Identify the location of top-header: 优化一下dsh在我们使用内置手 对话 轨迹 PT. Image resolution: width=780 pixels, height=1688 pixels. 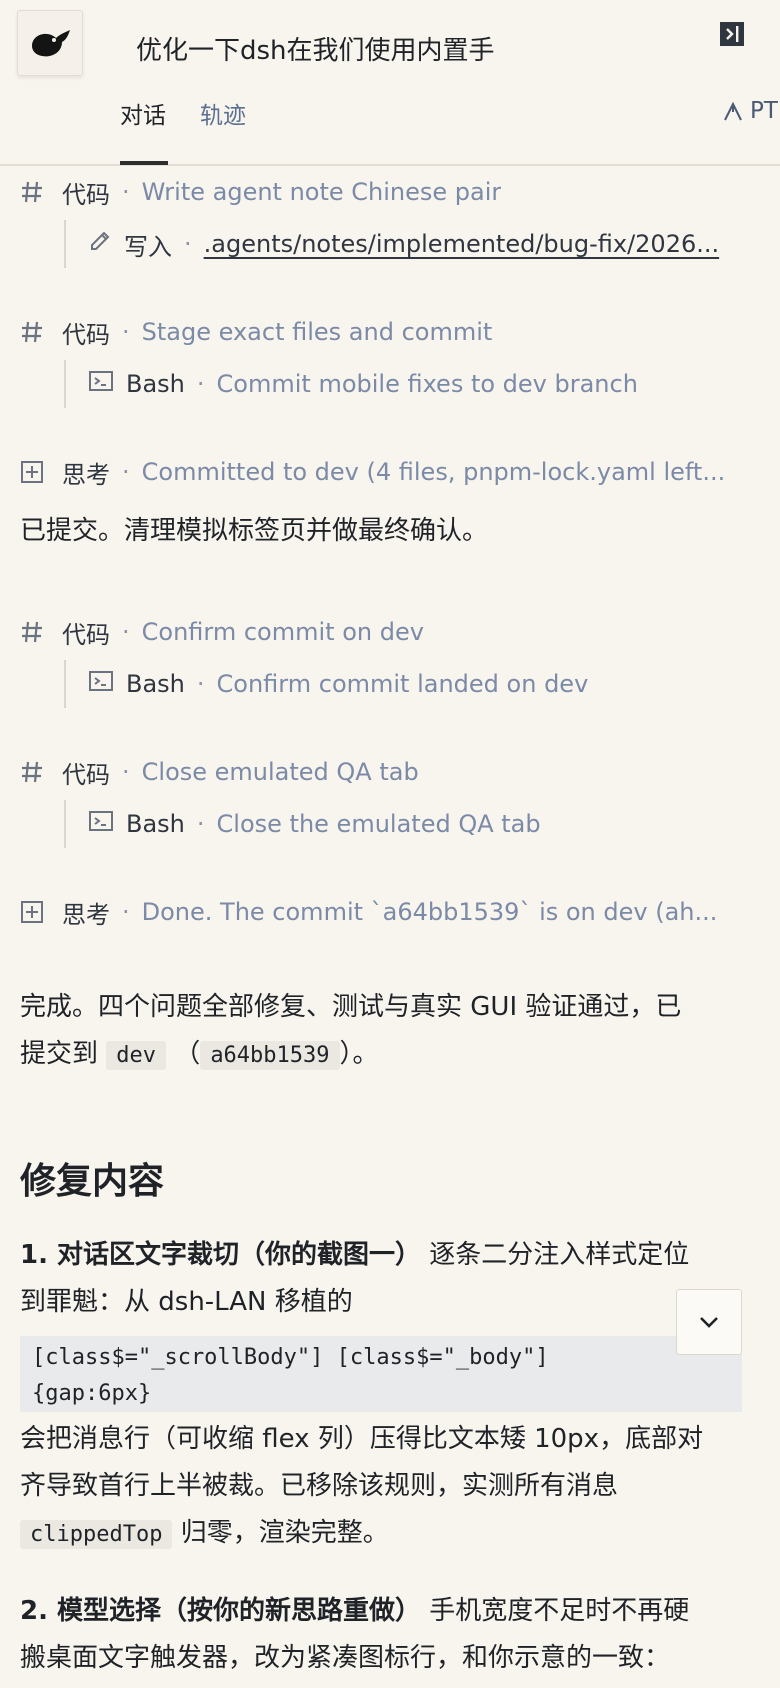
(390, 83).